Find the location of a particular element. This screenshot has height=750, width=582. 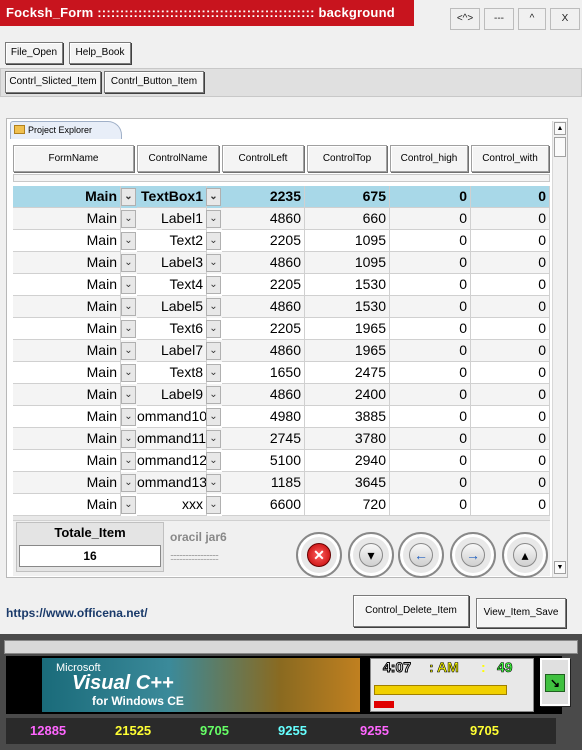

cell-left: 4980 is located at coordinates (263, 417).